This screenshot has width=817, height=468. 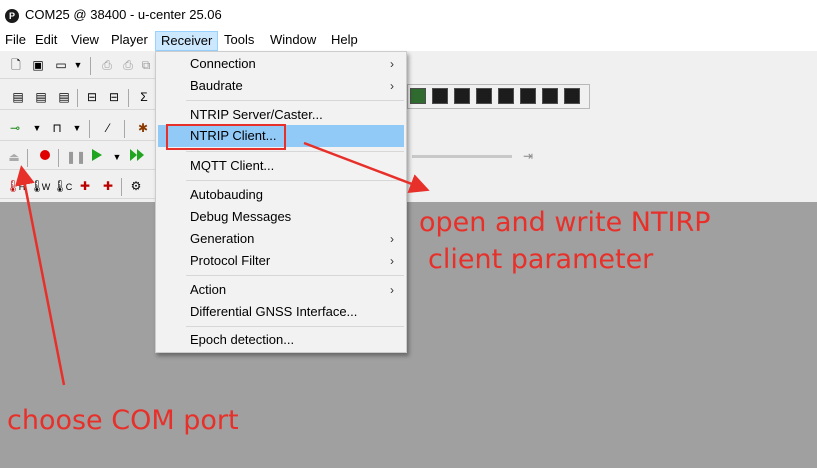 What do you see at coordinates (528, 156) in the screenshot?
I see `skip-end-icon: ⇥` at bounding box center [528, 156].